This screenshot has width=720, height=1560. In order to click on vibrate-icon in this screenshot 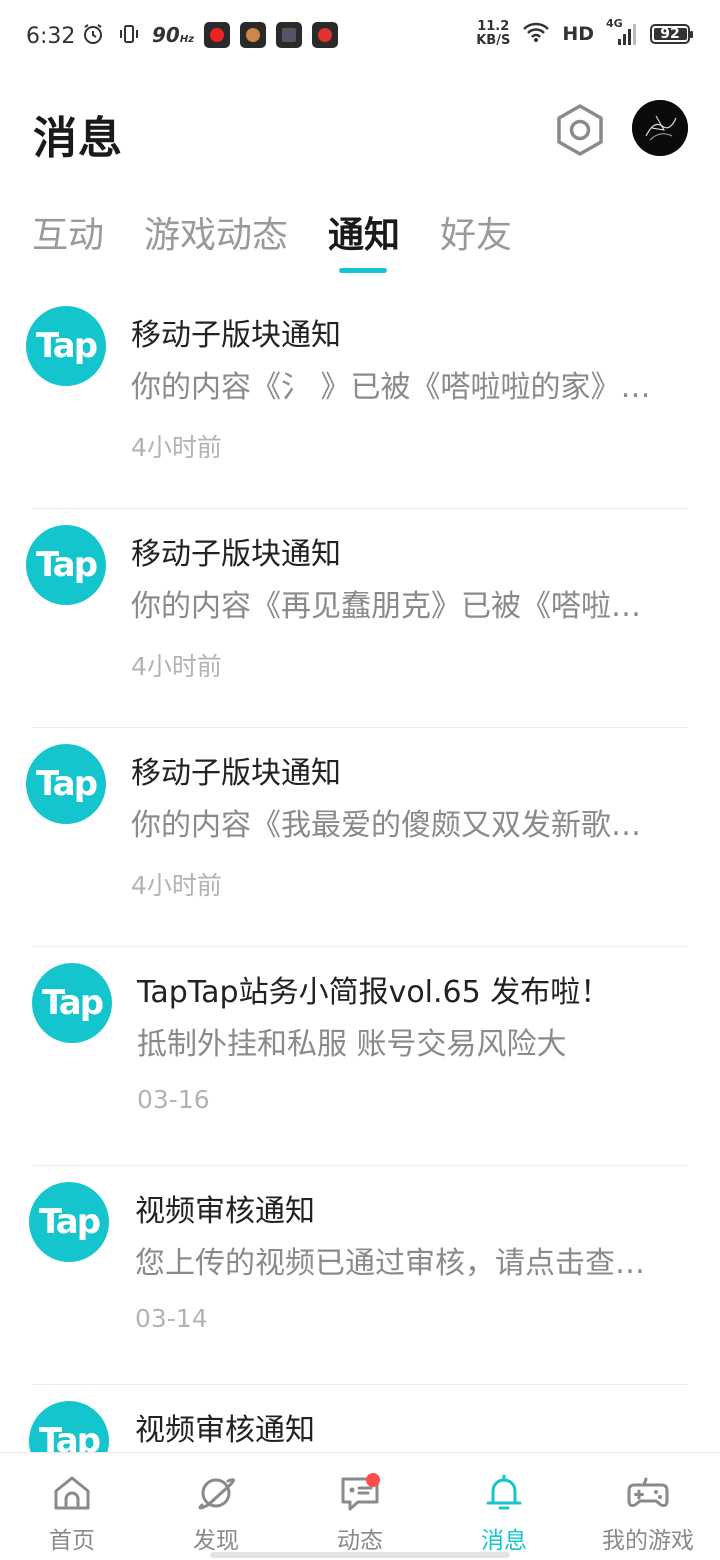, I will do `click(129, 35)`.